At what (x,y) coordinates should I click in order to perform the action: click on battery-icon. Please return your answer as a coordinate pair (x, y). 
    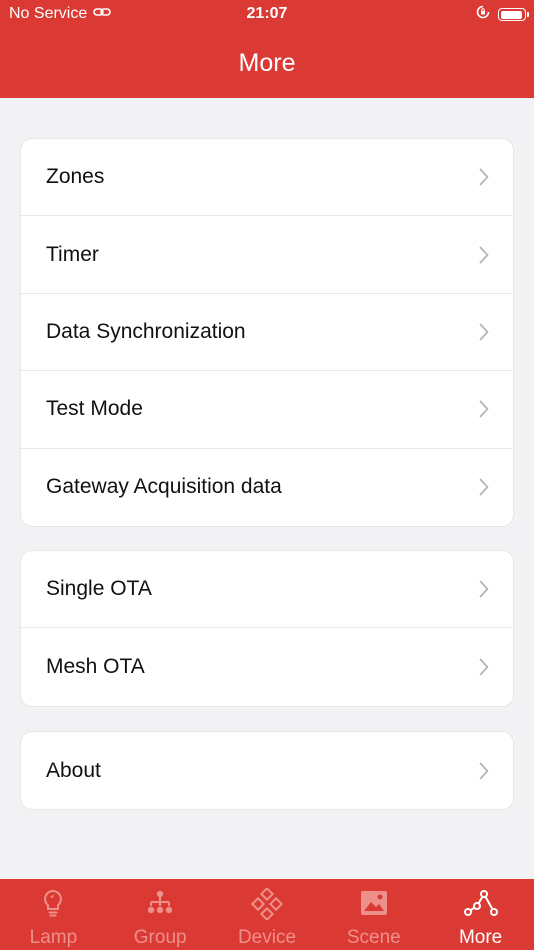
    Looking at the image, I should click on (513, 14).